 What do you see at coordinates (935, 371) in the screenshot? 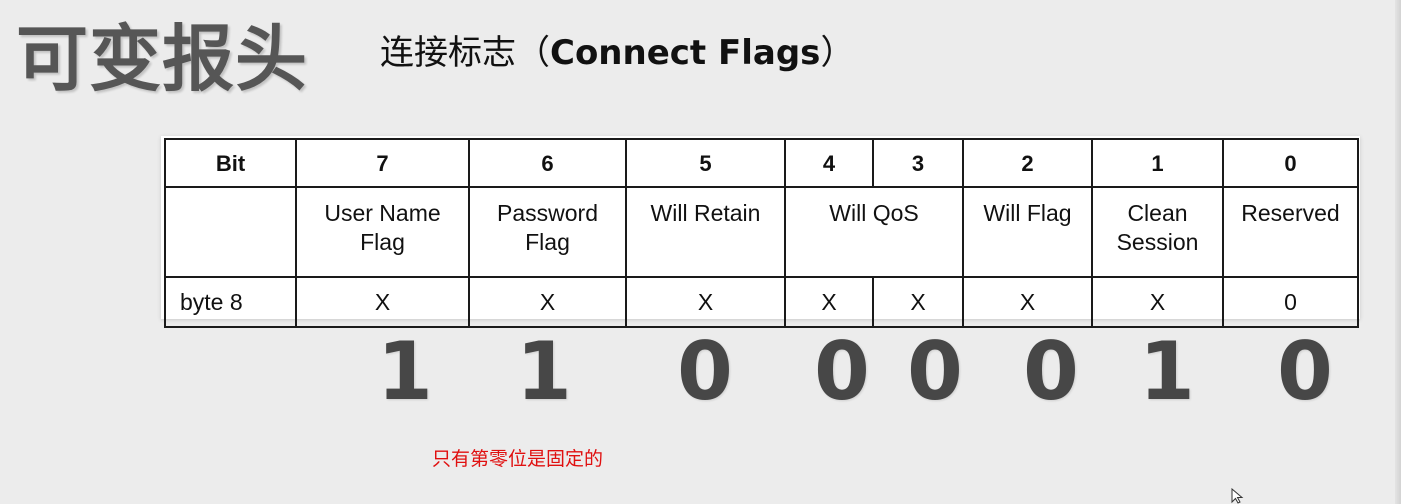
I see `bit-3-value: 0` at bounding box center [935, 371].